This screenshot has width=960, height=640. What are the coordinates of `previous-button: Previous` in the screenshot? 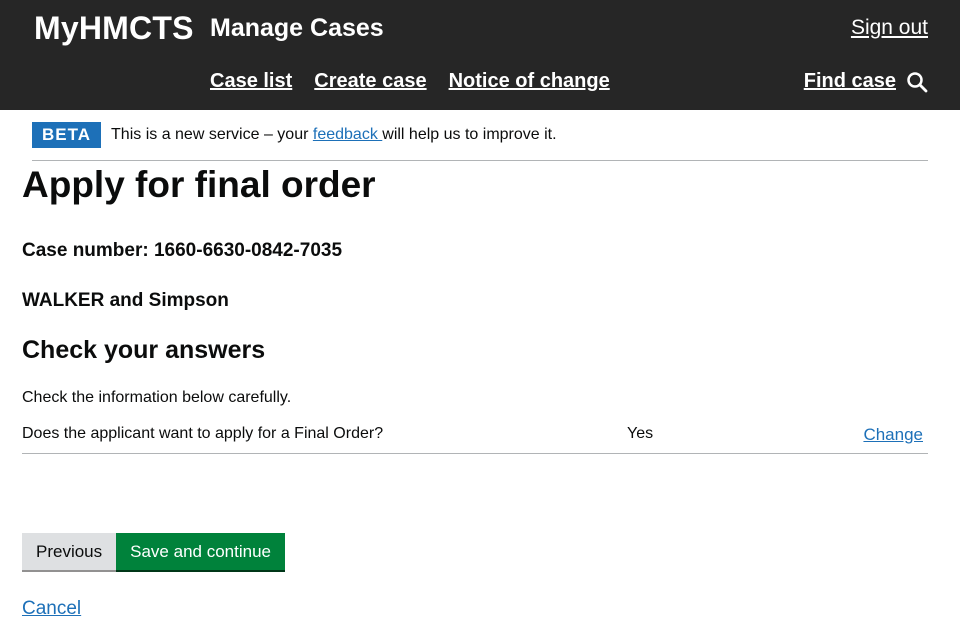 It's located at (69, 551).